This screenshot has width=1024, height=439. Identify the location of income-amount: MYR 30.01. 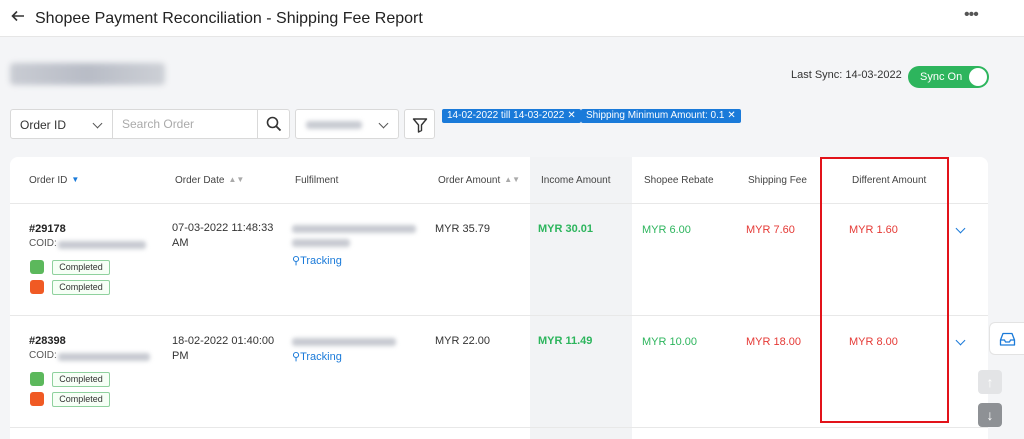
(566, 229).